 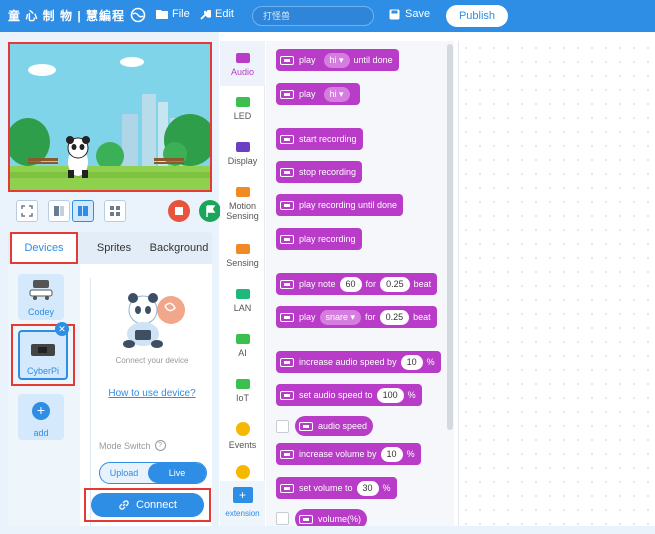 I want to click on mode-live-option: Live, so click(x=177, y=473).